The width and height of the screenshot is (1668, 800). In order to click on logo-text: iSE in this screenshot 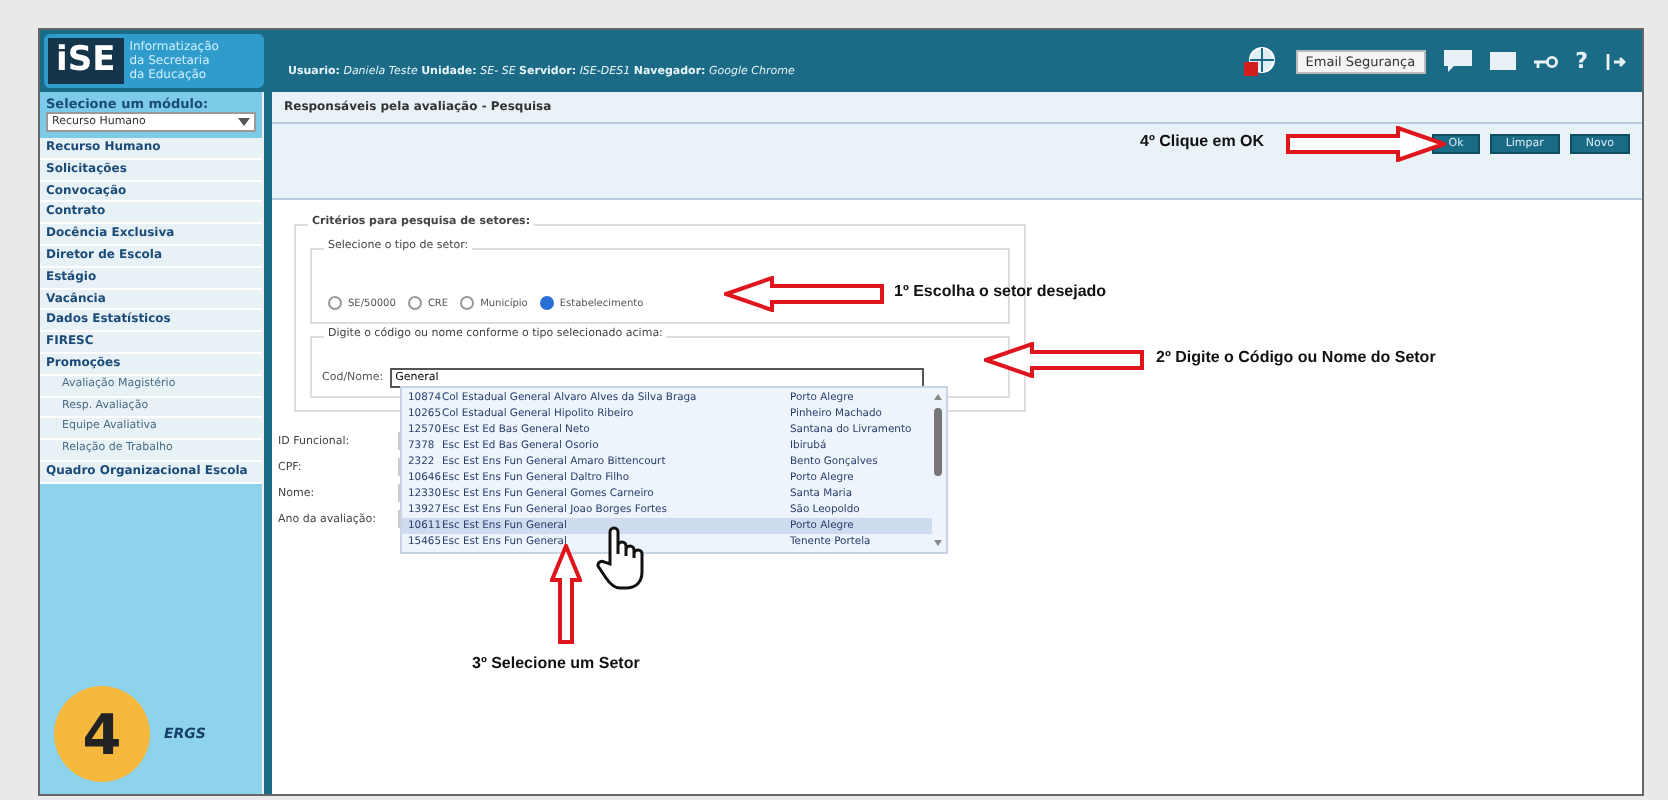, I will do `click(86, 61)`.